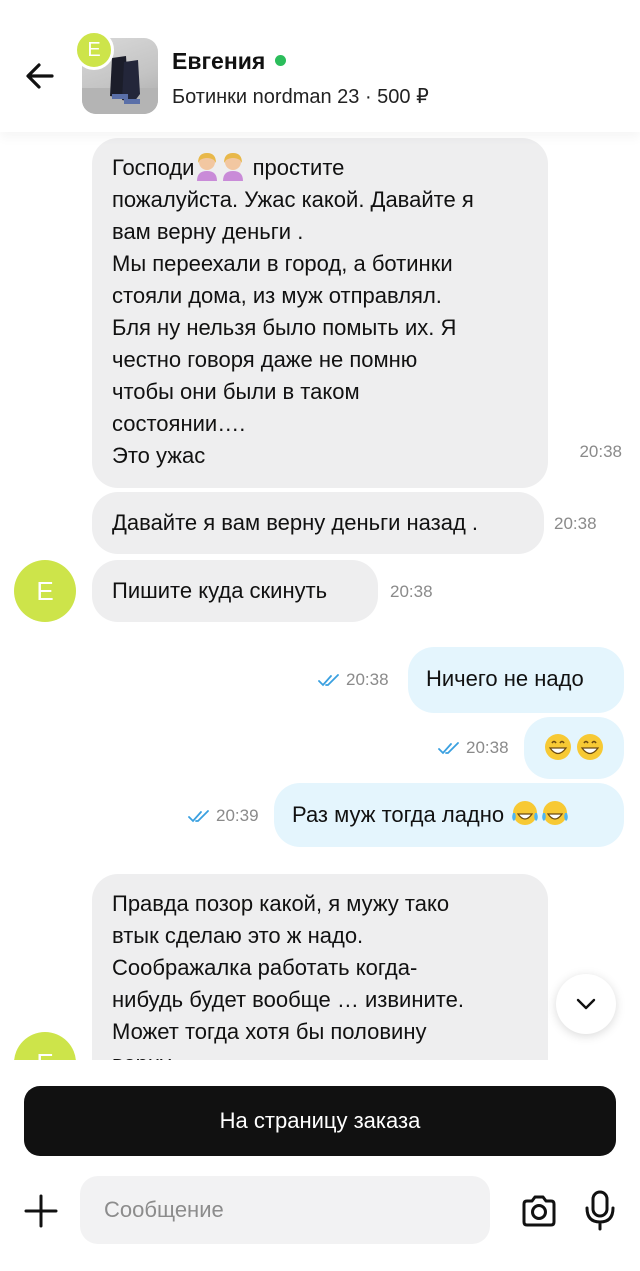 The height and width of the screenshot is (1271, 640). I want to click on contact-name: Евгения, so click(229, 61).